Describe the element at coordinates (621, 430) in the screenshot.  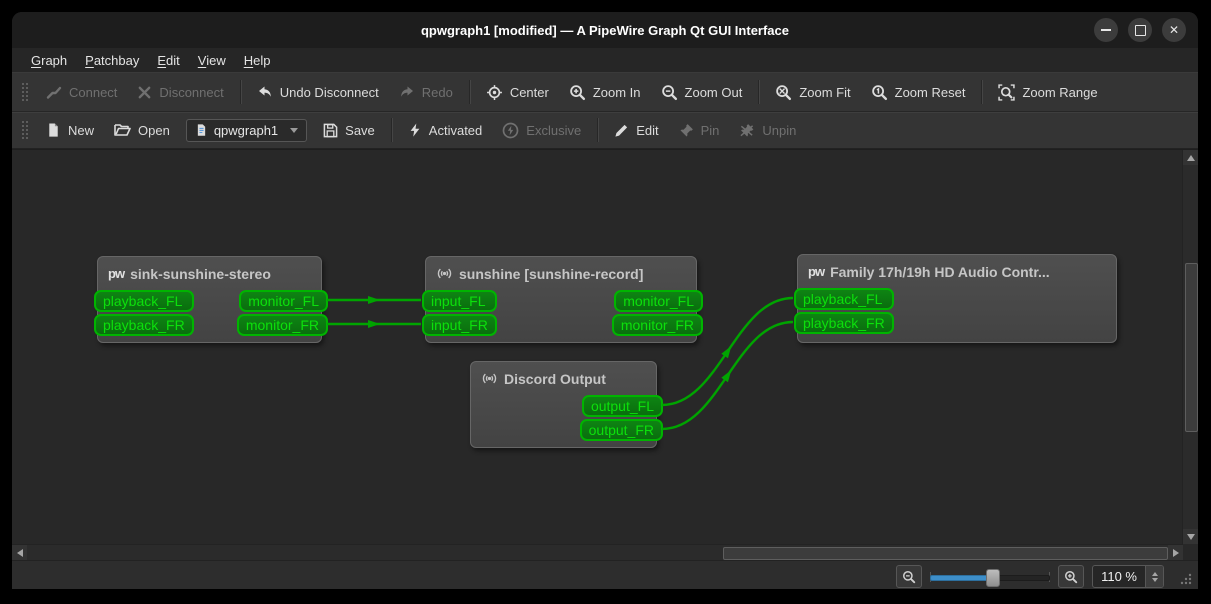
I see `port-output-fr: output_FR` at that location.